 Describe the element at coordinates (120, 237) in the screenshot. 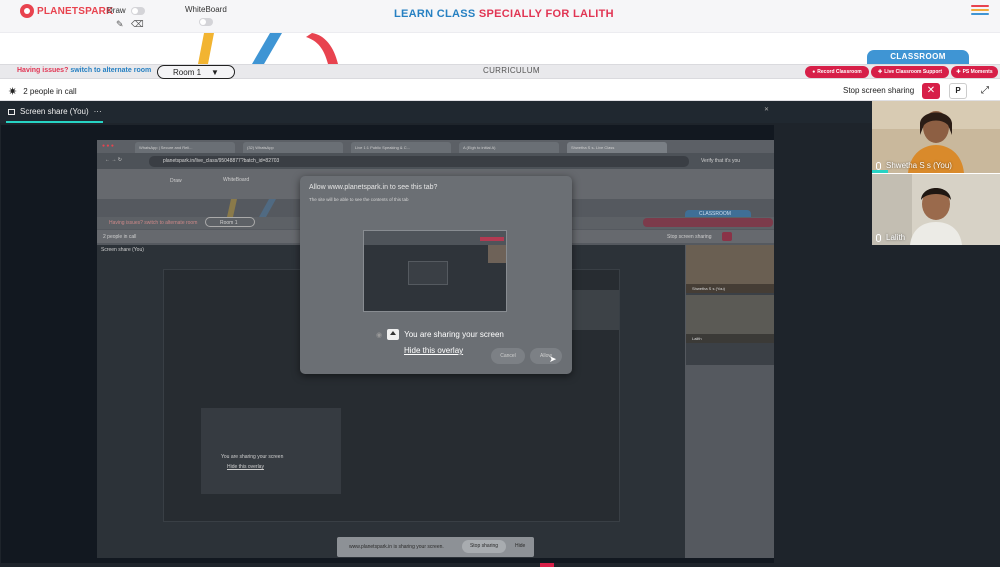

I see `nested-people: 2 people in call` at that location.